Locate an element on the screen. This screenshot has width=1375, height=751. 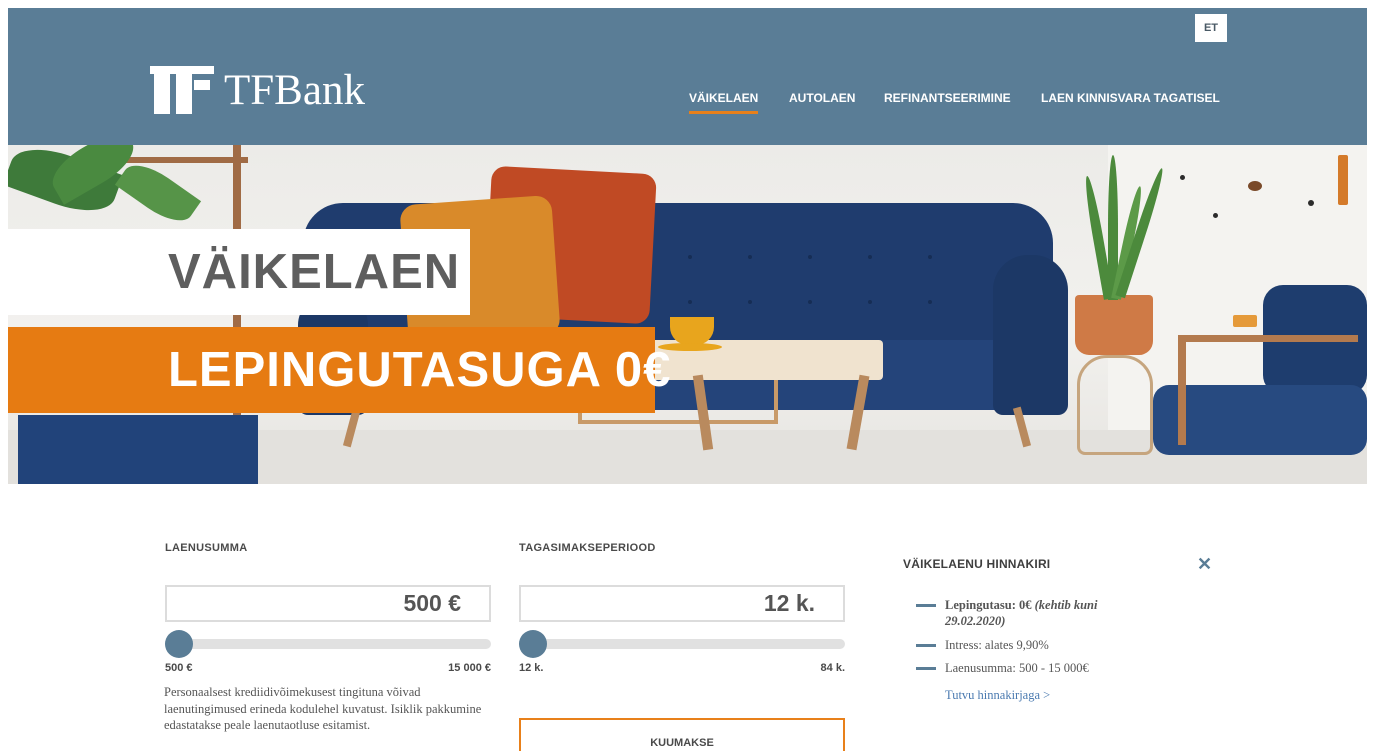
close-icon: ✕ is located at coordinates (1204, 564).